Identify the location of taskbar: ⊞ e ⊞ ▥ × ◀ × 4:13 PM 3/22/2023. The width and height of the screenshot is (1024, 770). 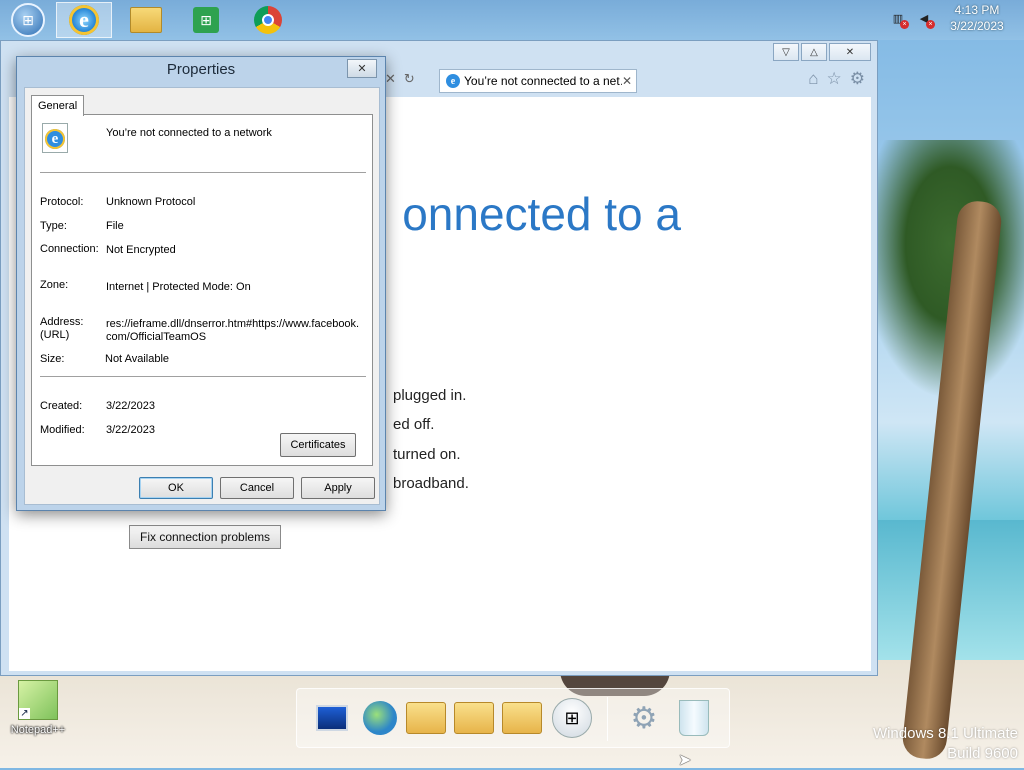
(512, 20).